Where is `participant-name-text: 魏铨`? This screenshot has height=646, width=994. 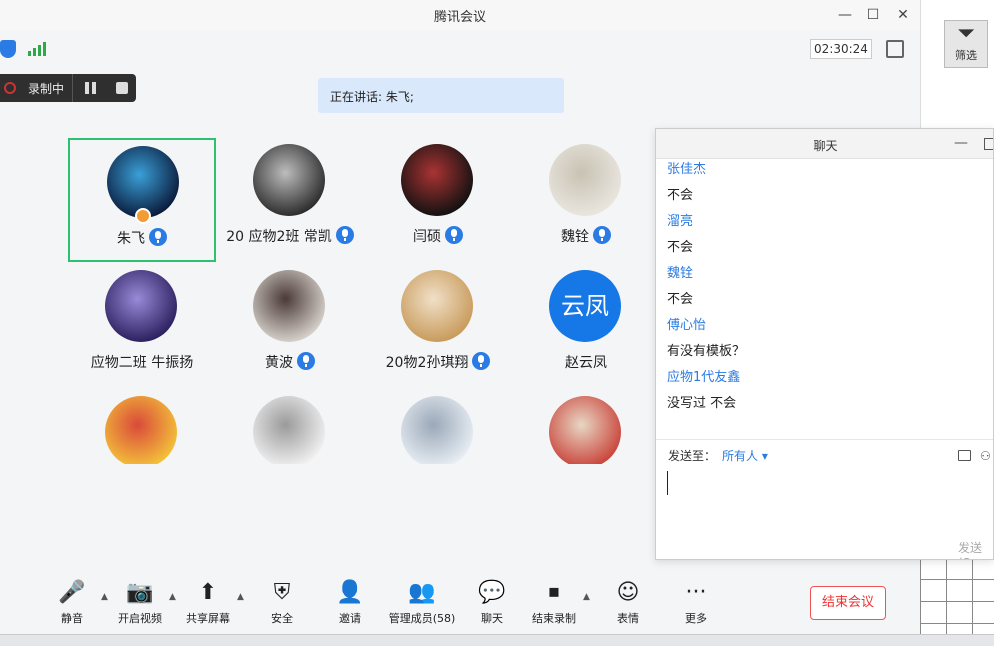
participant-name-text: 魏铨 is located at coordinates (575, 237).